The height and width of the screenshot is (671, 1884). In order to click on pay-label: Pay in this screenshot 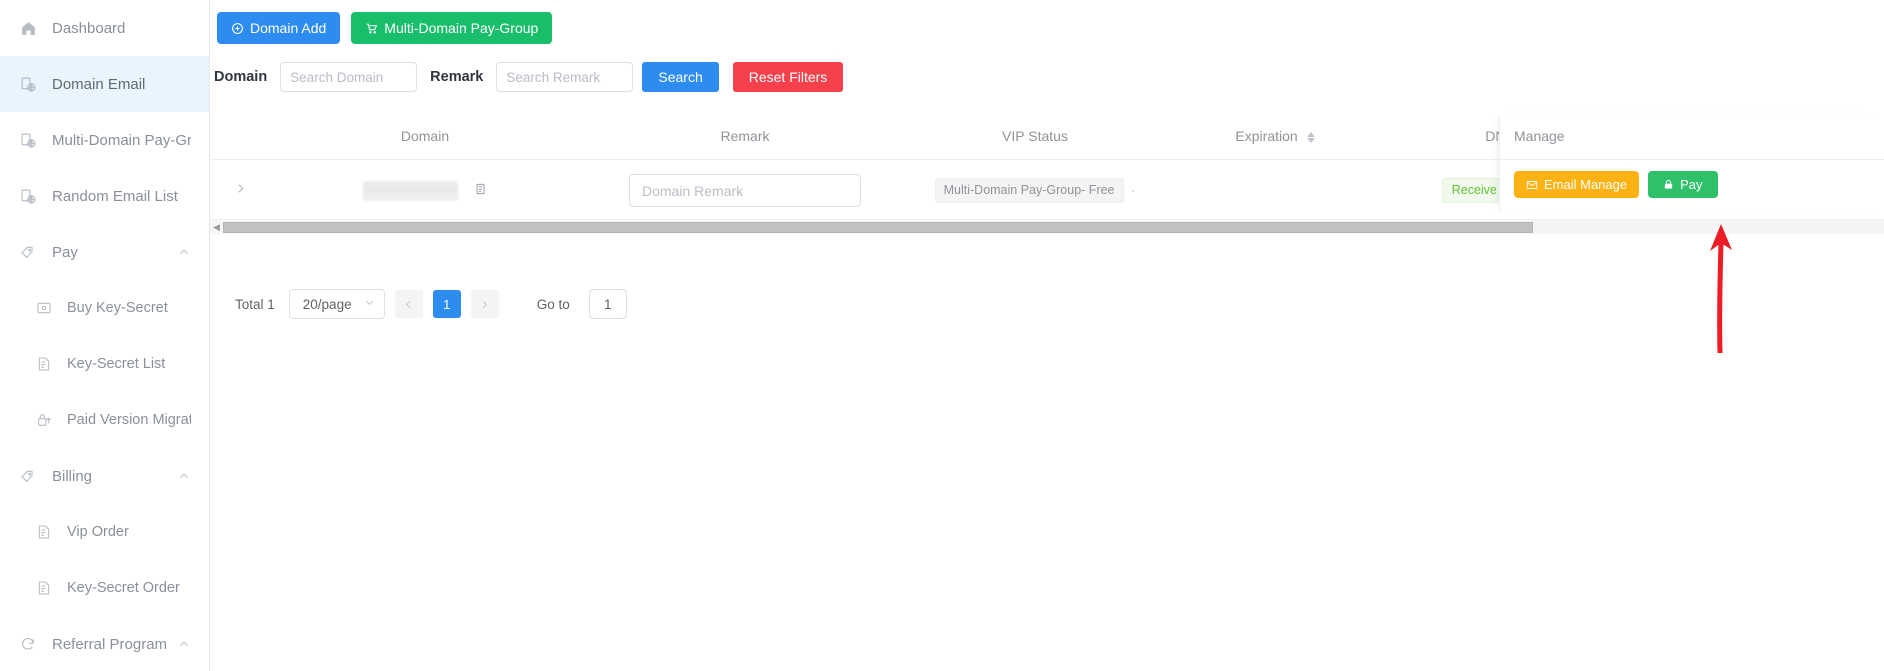, I will do `click(1691, 184)`.